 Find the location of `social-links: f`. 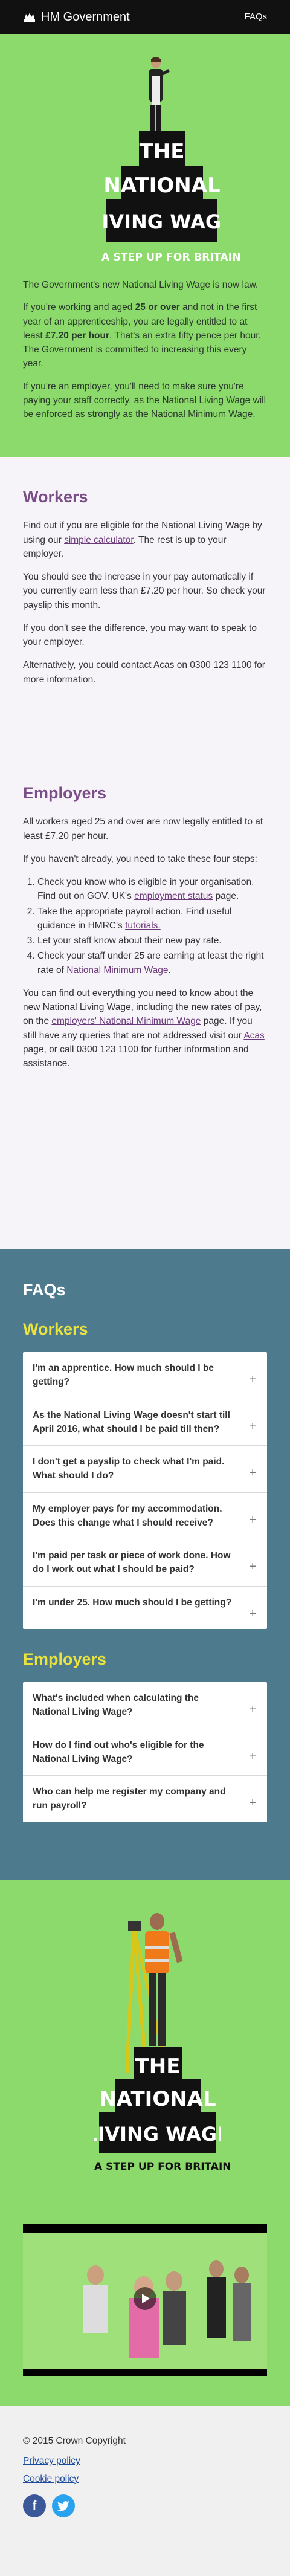

social-links: f is located at coordinates (145, 2505).